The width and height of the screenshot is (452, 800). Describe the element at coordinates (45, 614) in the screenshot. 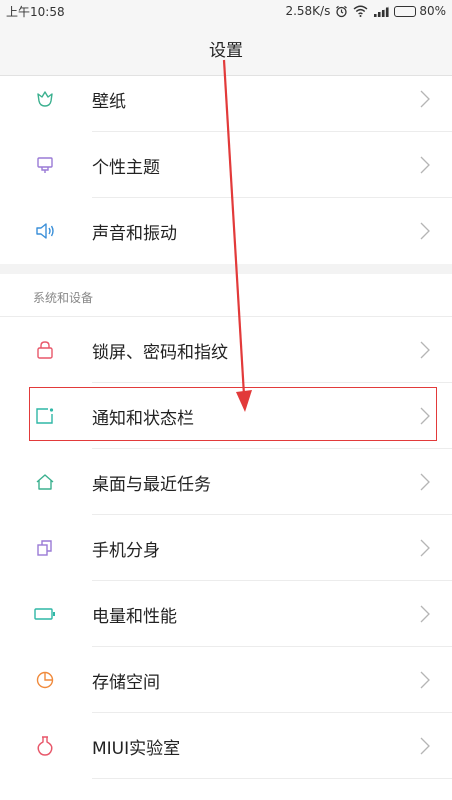

I see `battery-perf-icon` at that location.